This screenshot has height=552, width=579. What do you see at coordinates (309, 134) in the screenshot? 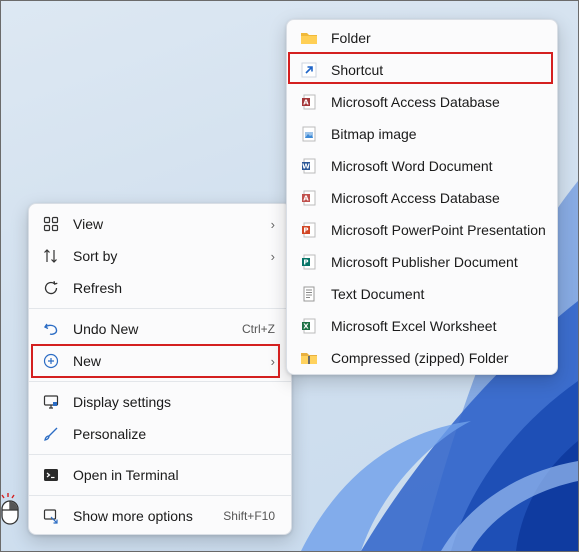
I see `bitmap-icon` at bounding box center [309, 134].